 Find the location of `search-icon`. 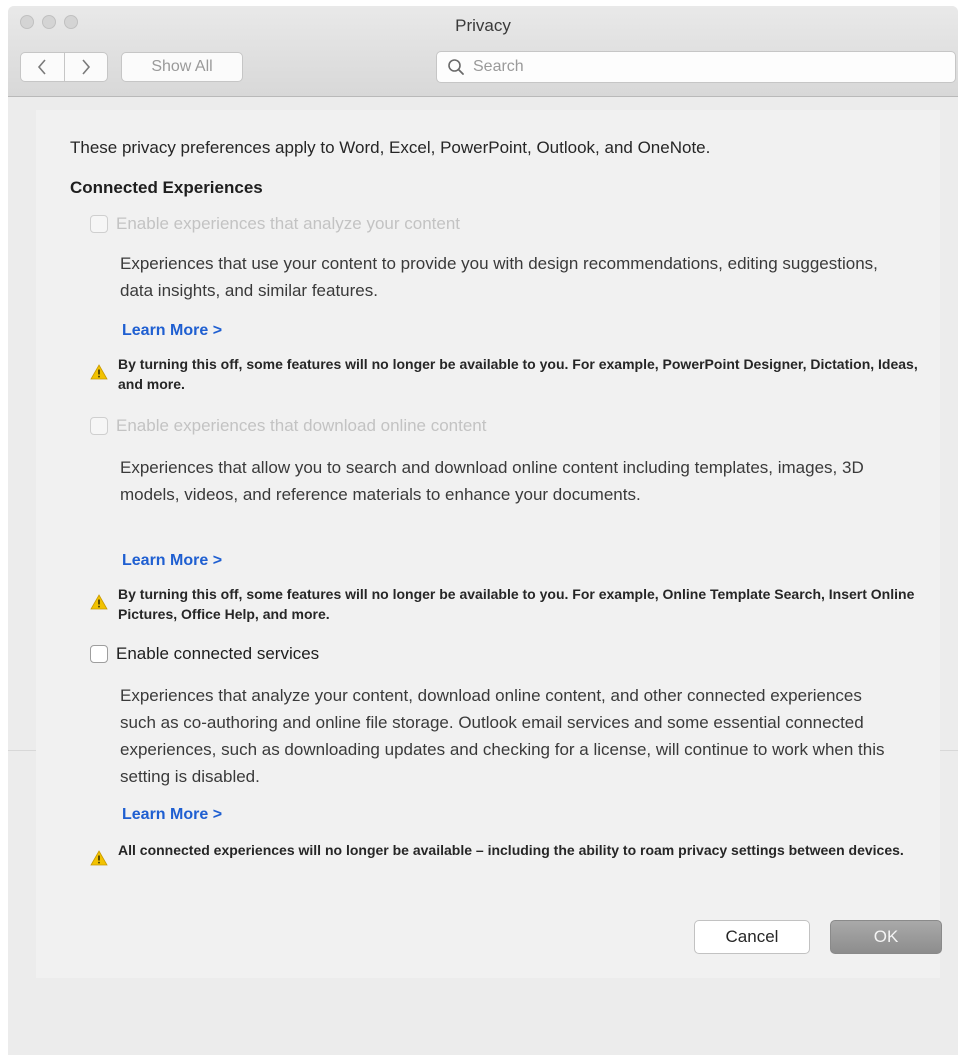

search-icon is located at coordinates (456, 67).